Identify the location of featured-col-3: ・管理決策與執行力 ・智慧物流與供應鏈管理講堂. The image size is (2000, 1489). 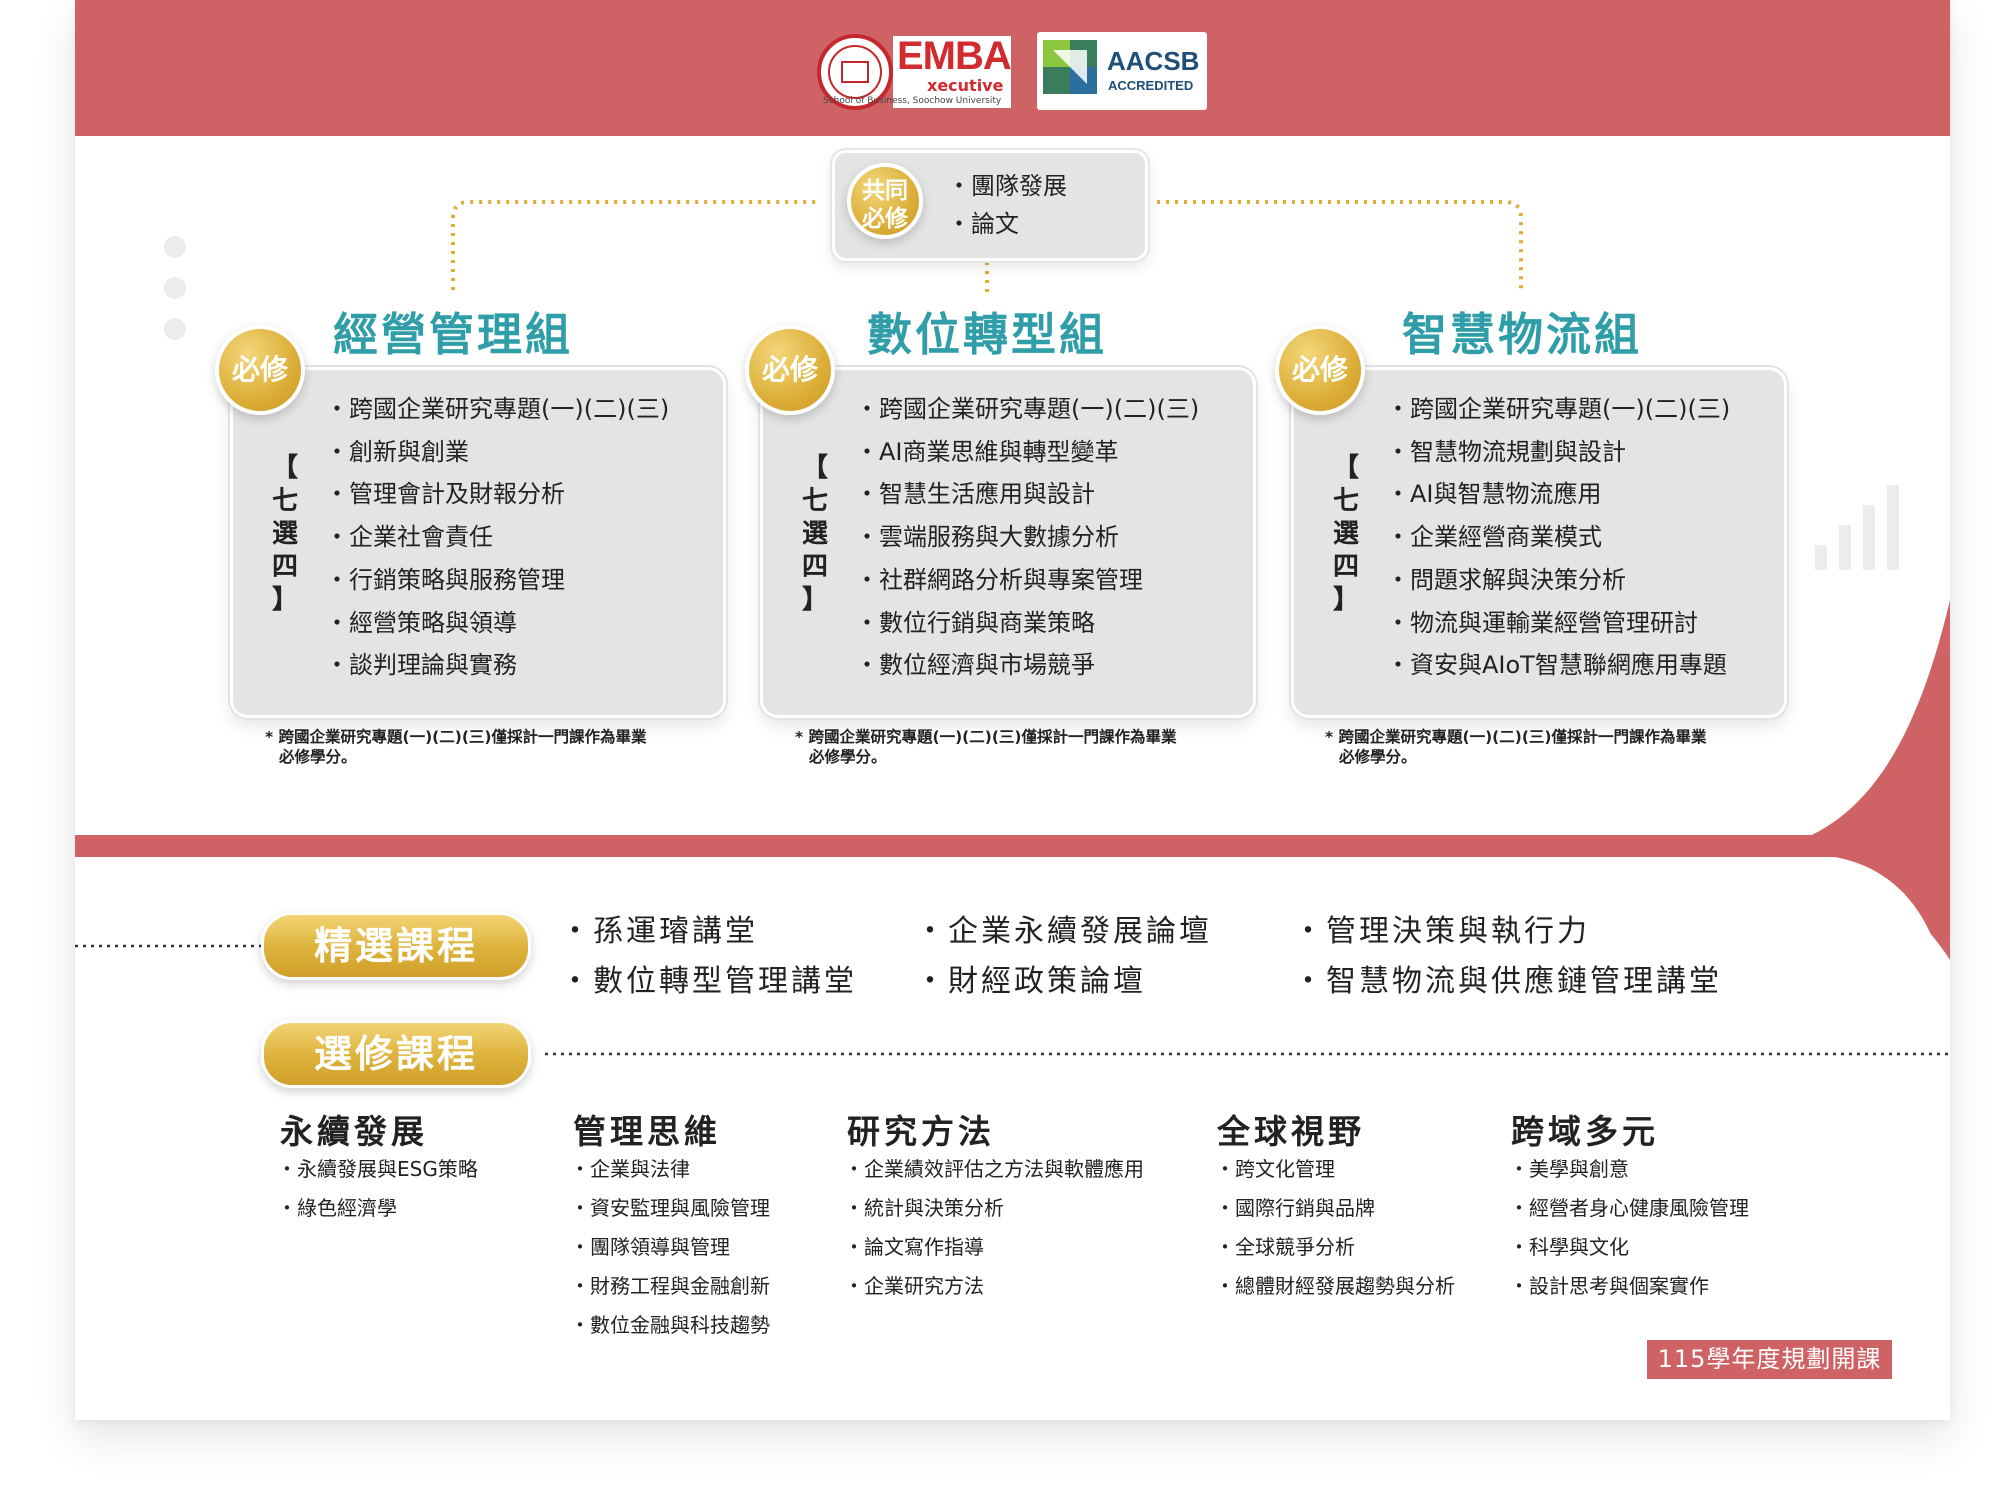
(1507, 957).